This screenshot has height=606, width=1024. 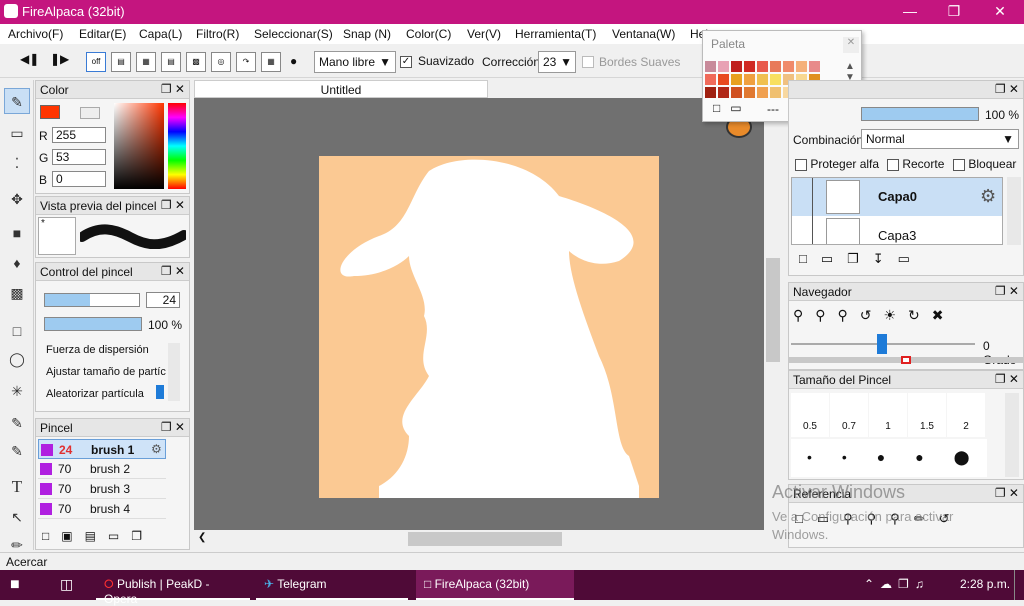 What do you see at coordinates (171, 62) in the screenshot?
I see `snap-lines-icon: ▤` at bounding box center [171, 62].